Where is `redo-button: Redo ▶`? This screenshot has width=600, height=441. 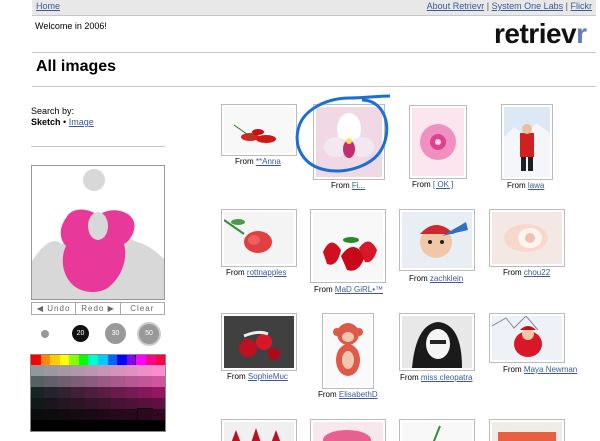 redo-button: Redo ▶ is located at coordinates (98, 308).